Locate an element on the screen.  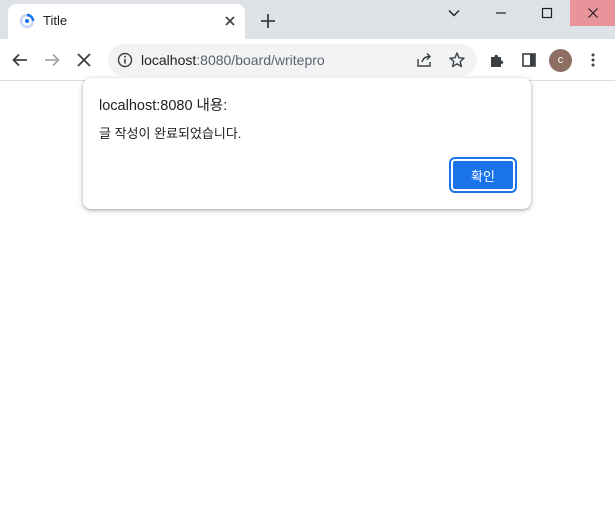
address-bar: localhost:8080/board/writepro is located at coordinates (292, 60).